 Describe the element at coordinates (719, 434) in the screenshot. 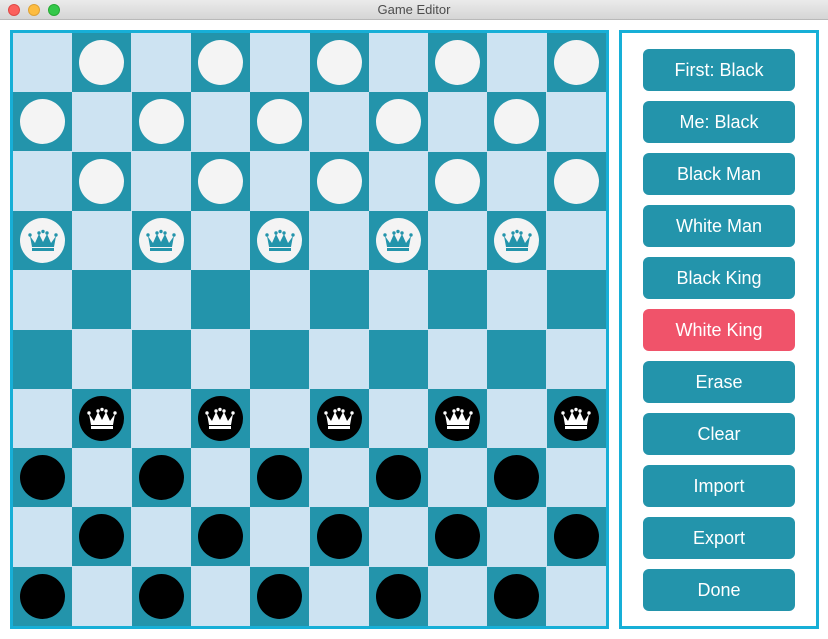

I see `clear-button: Clear` at that location.